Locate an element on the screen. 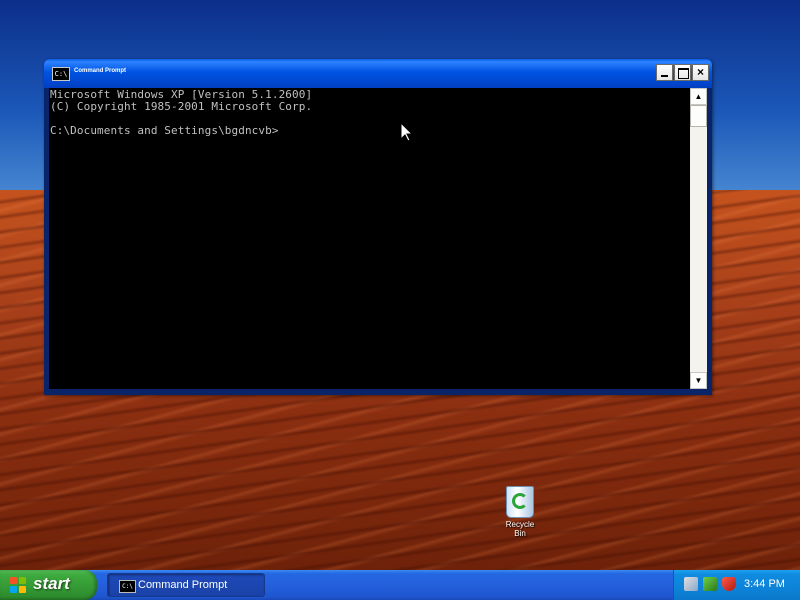 The height and width of the screenshot is (600, 800). security-shield-icon is located at coordinates (729, 584).